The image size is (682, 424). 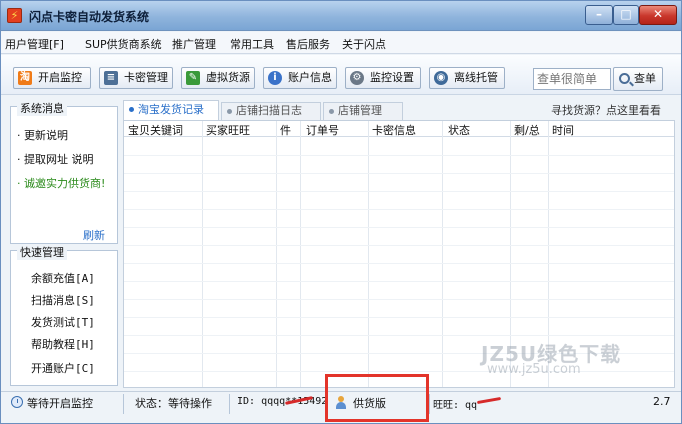 What do you see at coordinates (193, 78) in the screenshot?
I see `pen-icon: ✎` at bounding box center [193, 78].